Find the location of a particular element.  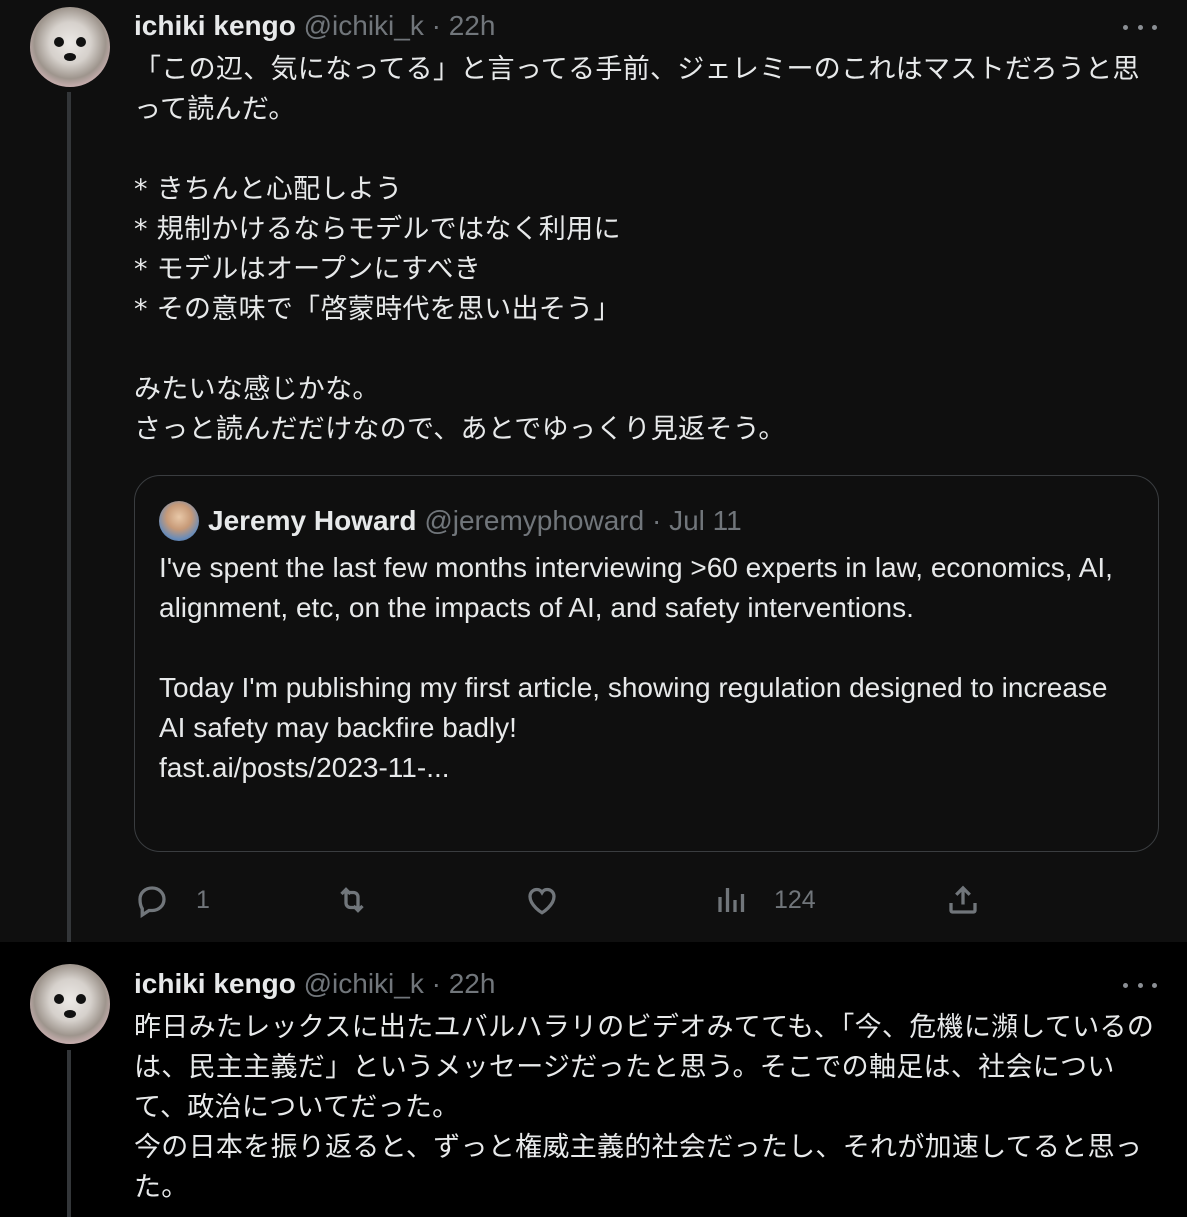

like-button is located at coordinates (555, 900).